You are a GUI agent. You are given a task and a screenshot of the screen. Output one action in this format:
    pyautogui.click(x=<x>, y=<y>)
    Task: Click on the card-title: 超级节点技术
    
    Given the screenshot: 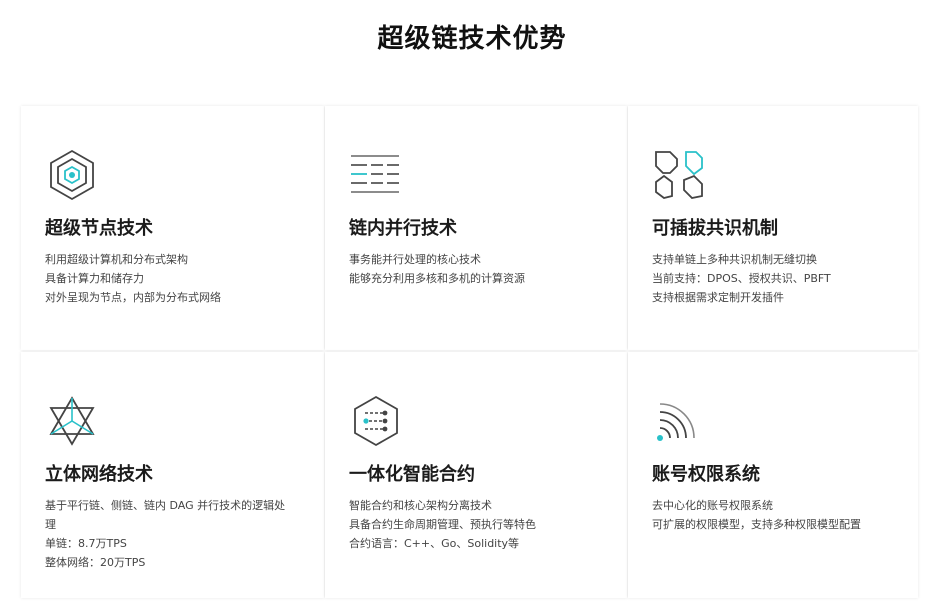 What is the action you would take?
    pyautogui.click(x=99, y=228)
    